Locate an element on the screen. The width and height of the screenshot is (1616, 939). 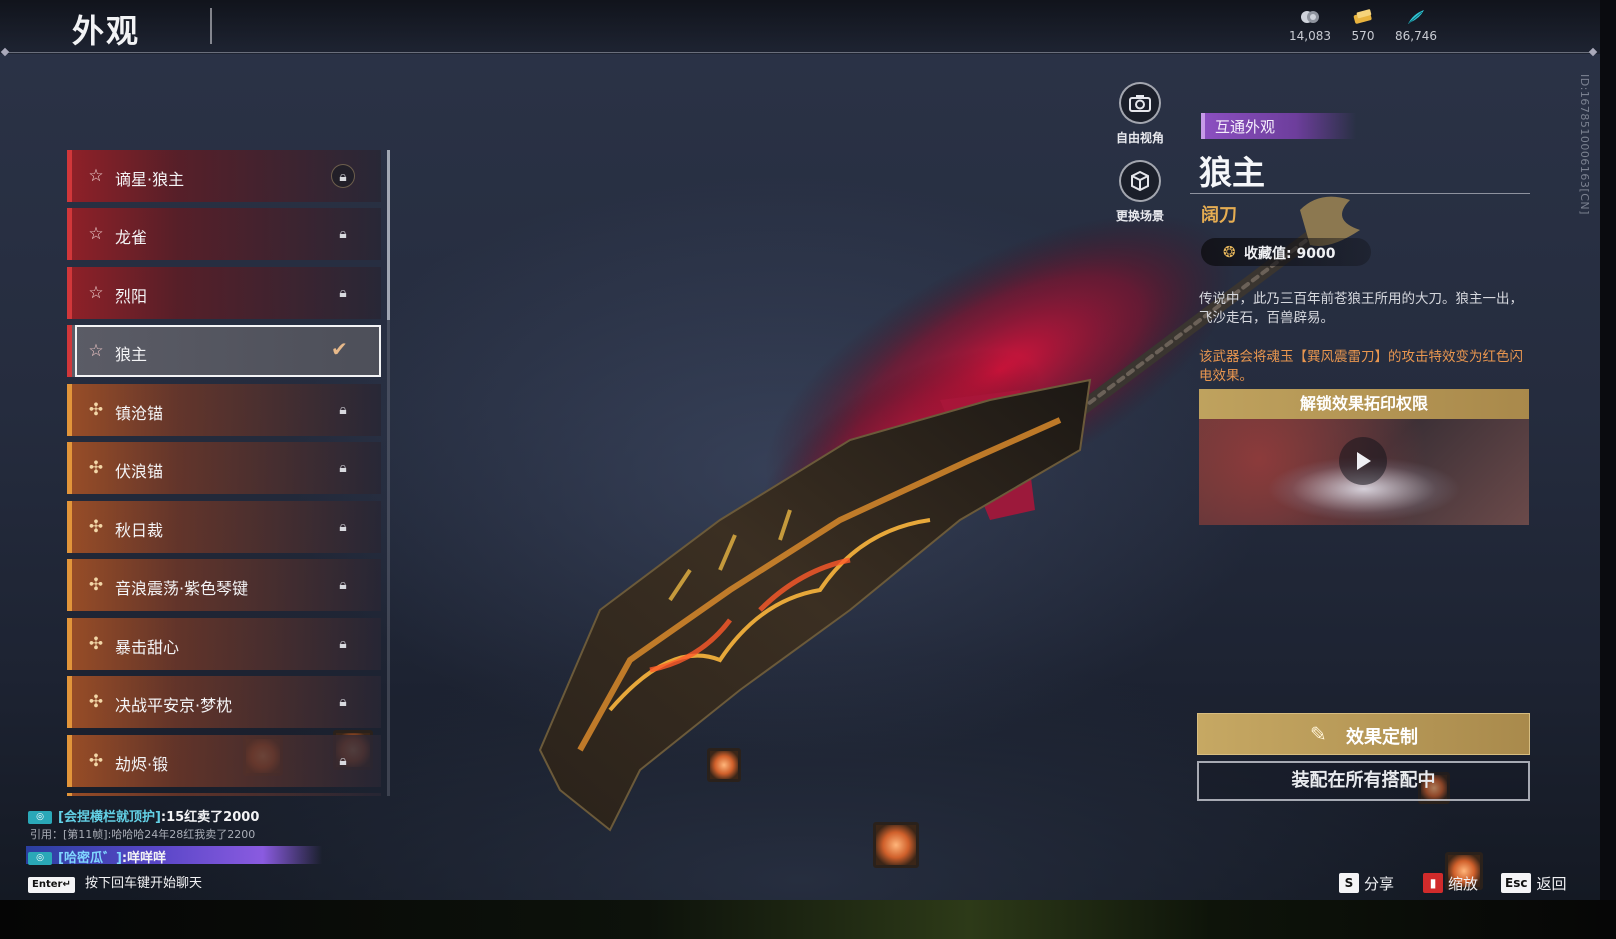
zoom-label: 缩放 is located at coordinates (1463, 883).